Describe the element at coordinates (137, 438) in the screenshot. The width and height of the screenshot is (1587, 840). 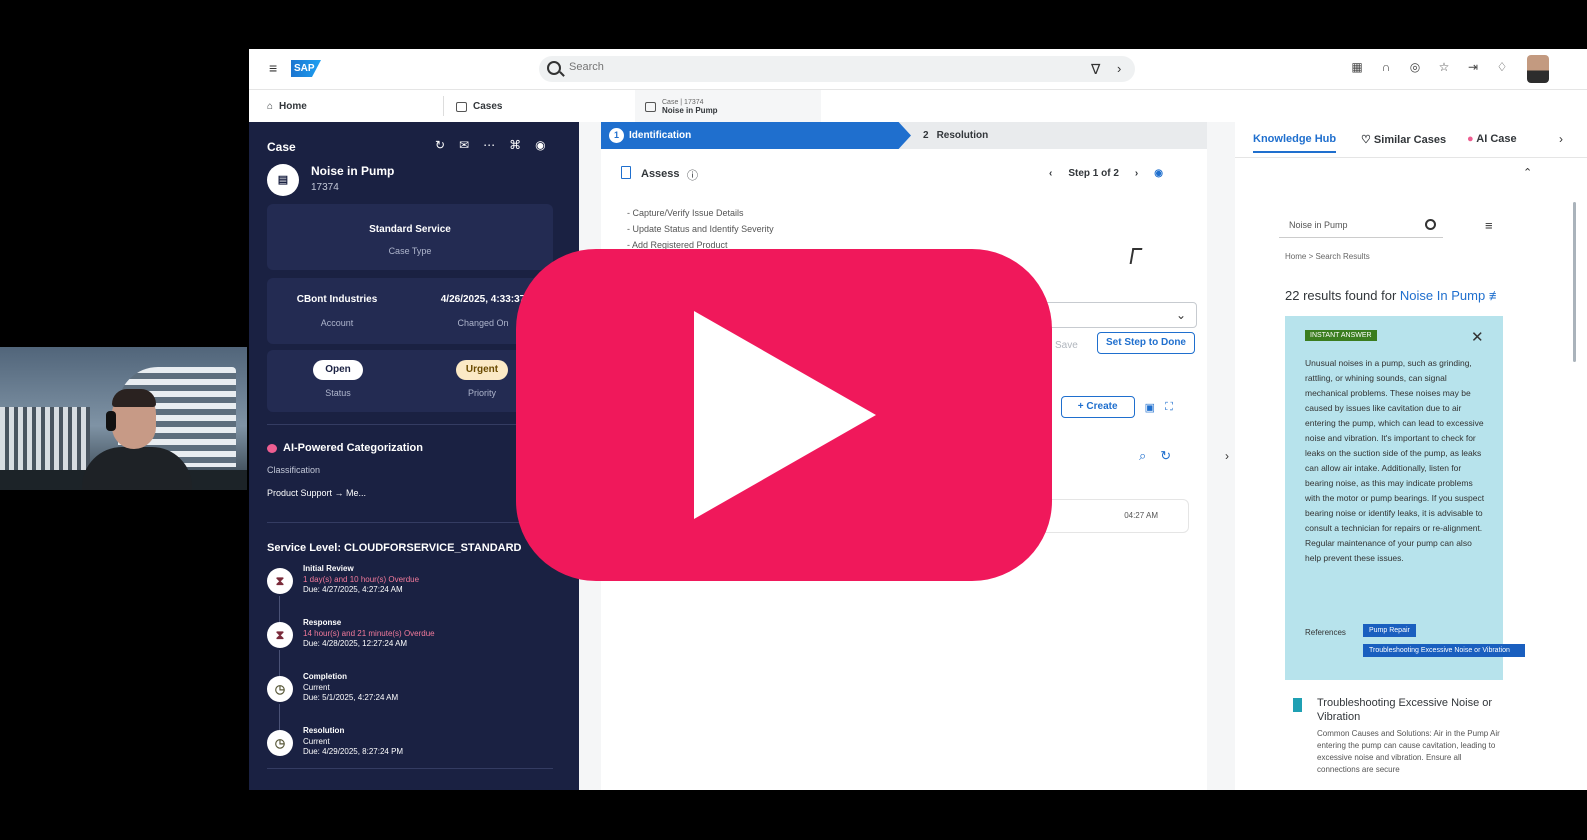
I see `presenter` at that location.